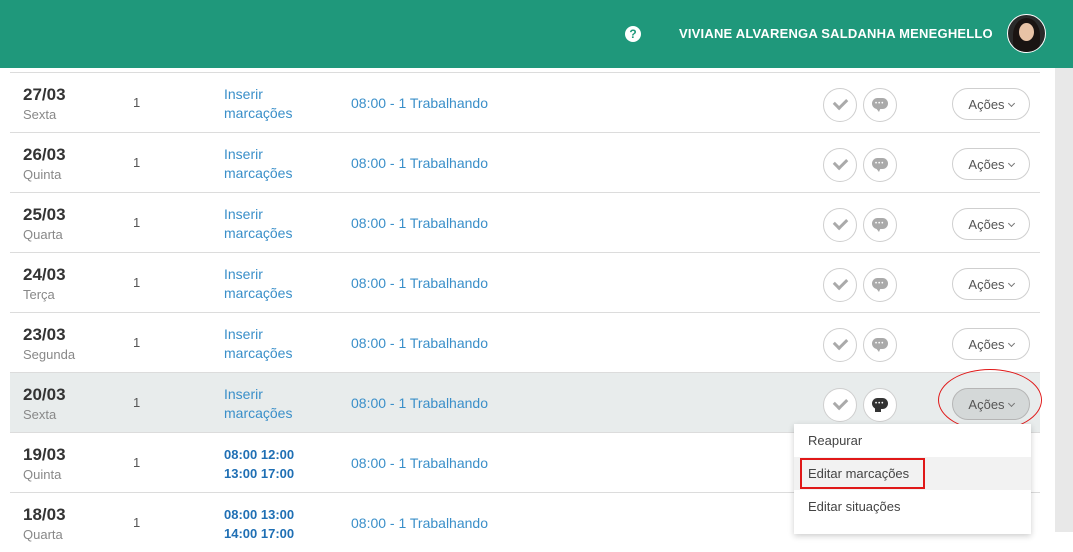 This screenshot has width=1073, height=552. What do you see at coordinates (862, 473) in the screenshot?
I see `highlight-box` at bounding box center [862, 473].